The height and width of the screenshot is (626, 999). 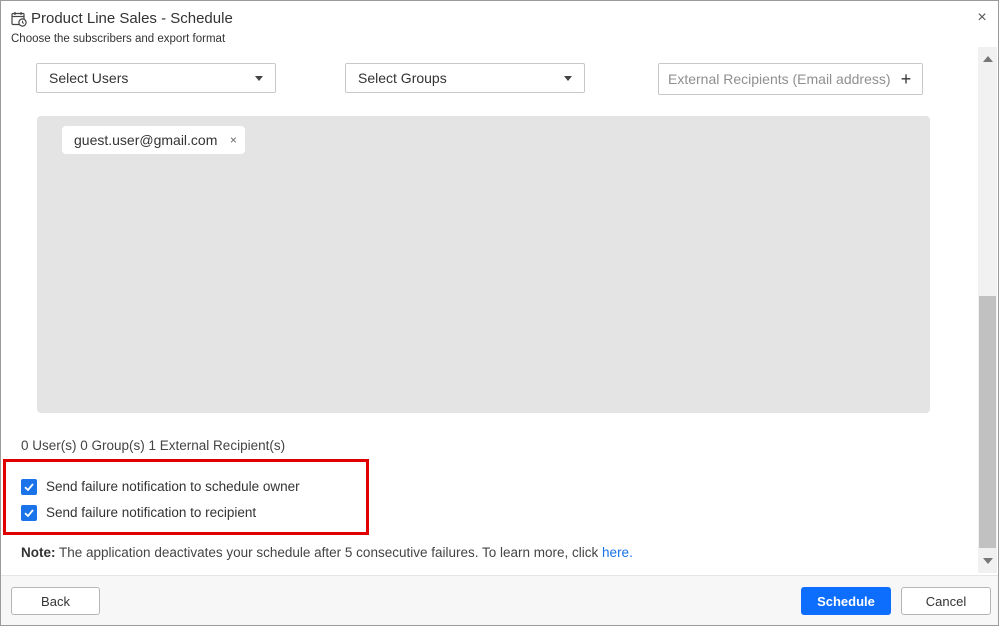 I want to click on highlight-box, so click(x=186, y=497).